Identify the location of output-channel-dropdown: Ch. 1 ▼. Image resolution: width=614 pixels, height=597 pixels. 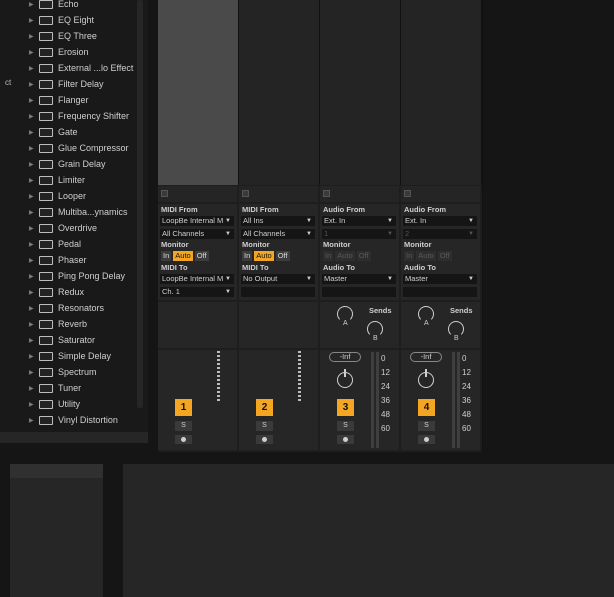
(197, 292).